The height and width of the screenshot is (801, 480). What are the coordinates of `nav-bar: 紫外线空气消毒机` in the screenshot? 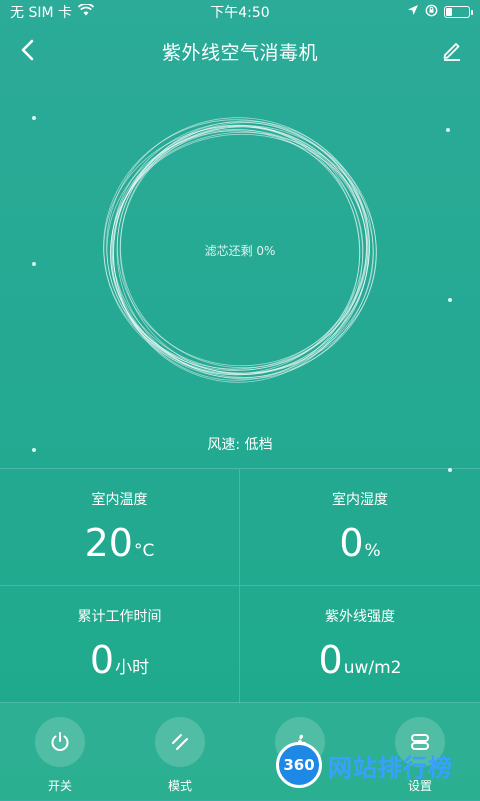 It's located at (240, 50).